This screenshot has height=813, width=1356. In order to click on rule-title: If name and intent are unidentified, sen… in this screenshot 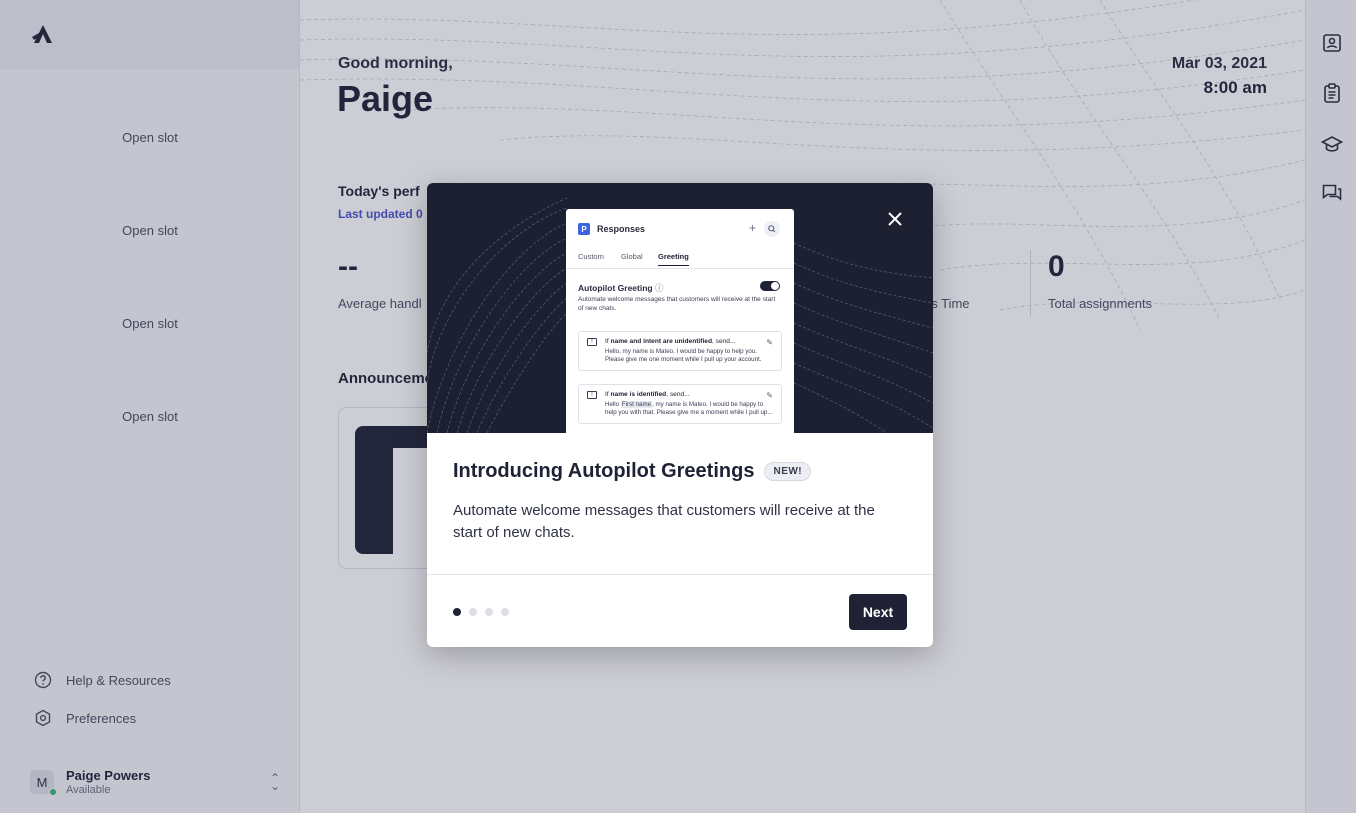, I will do `click(689, 342)`.